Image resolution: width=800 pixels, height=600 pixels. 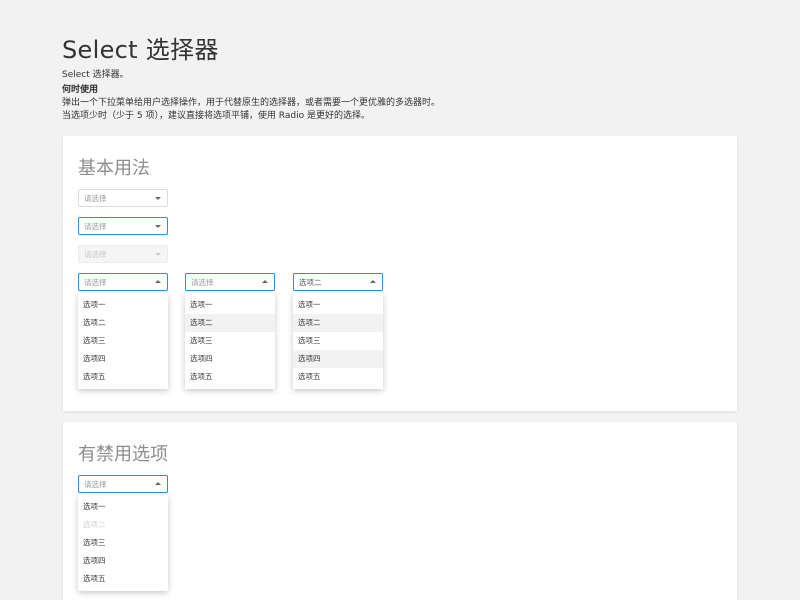 I want to click on select-focused: 请选择, so click(x=123, y=226).